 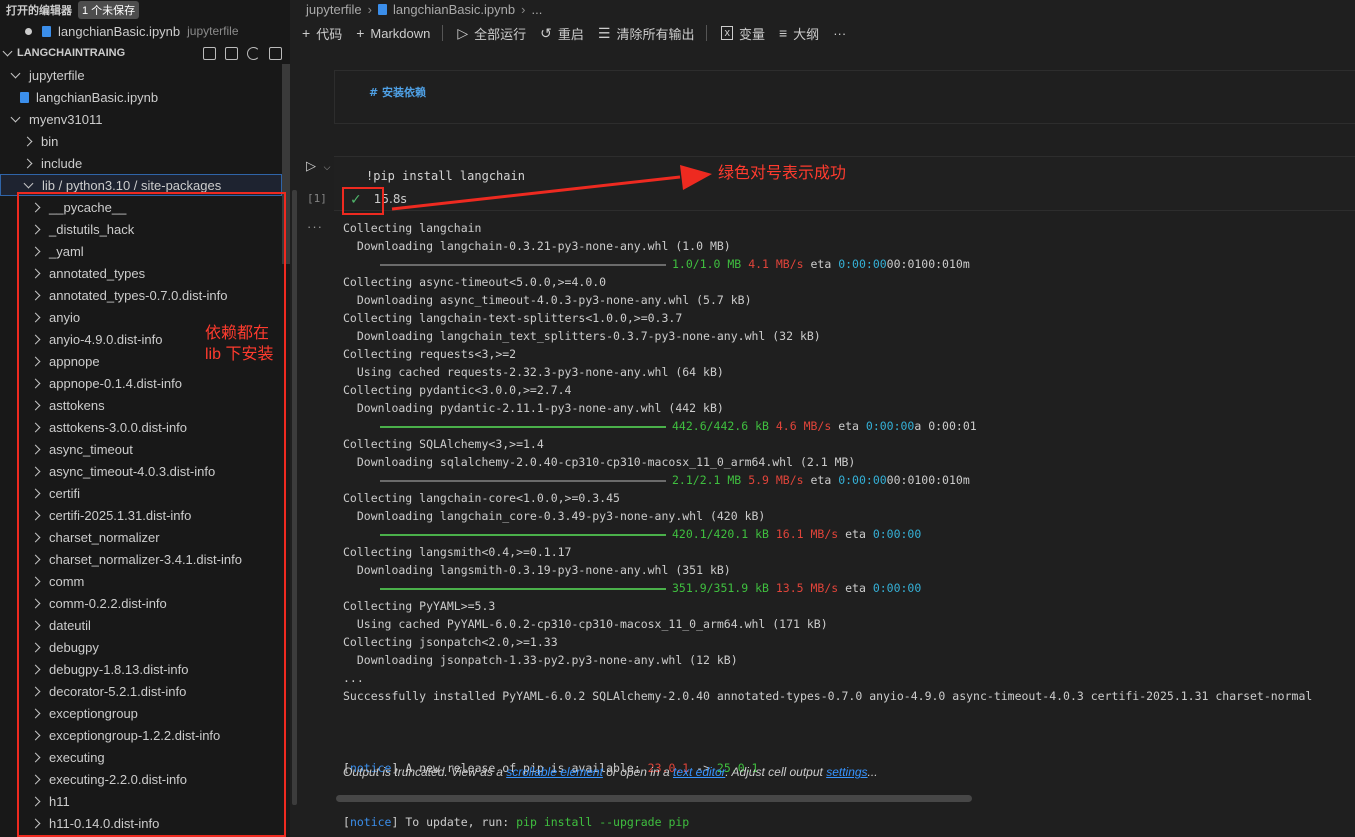 I want to click on chevron-down-icon: ⌵, so click(x=327, y=167).